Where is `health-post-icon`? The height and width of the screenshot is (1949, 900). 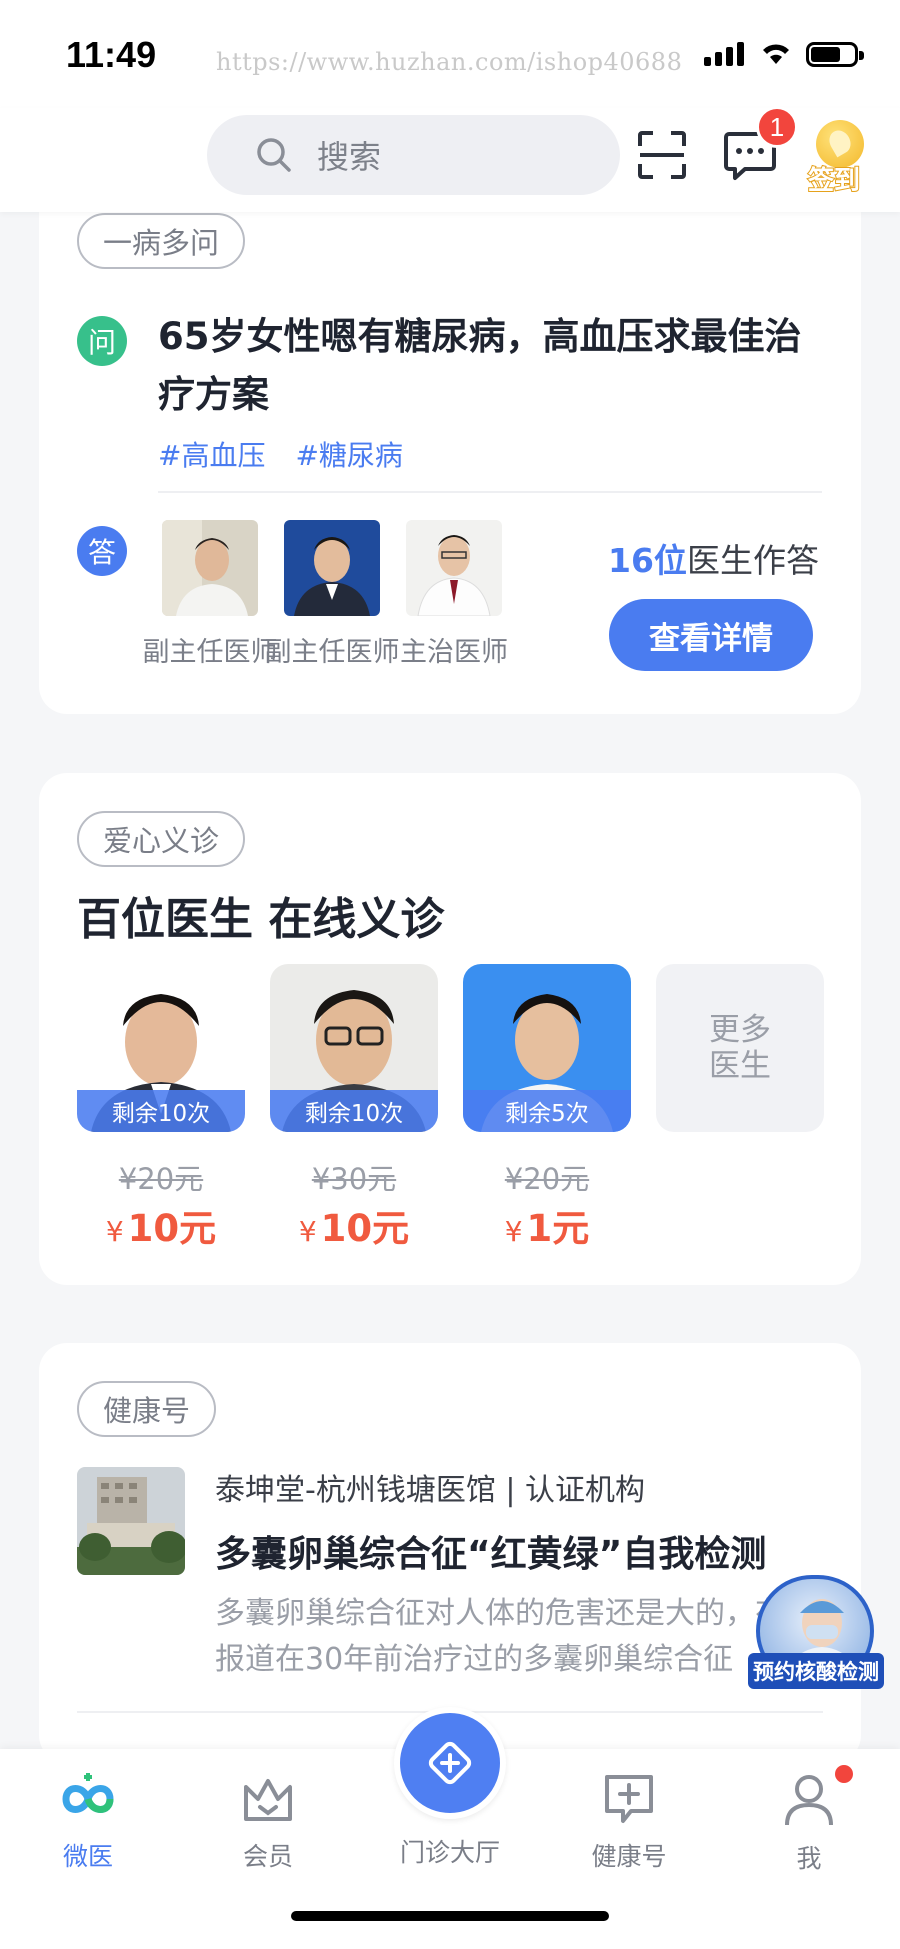 health-post-icon is located at coordinates (629, 1799).